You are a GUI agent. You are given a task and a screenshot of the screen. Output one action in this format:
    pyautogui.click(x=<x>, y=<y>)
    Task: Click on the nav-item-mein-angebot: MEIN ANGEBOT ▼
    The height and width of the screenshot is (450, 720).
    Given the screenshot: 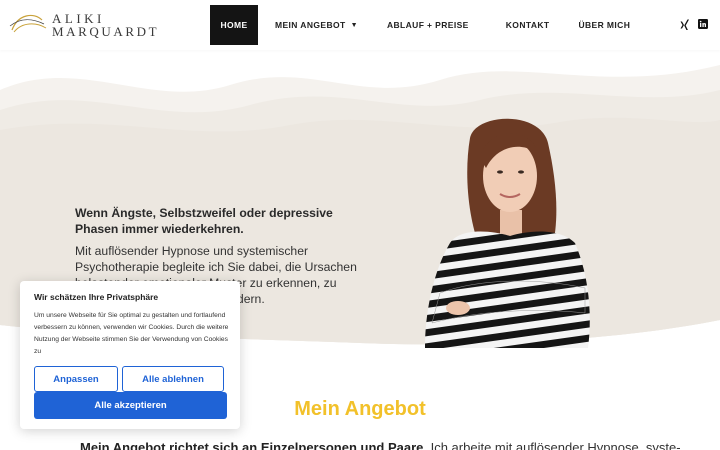 What is the action you would take?
    pyautogui.click(x=316, y=25)
    